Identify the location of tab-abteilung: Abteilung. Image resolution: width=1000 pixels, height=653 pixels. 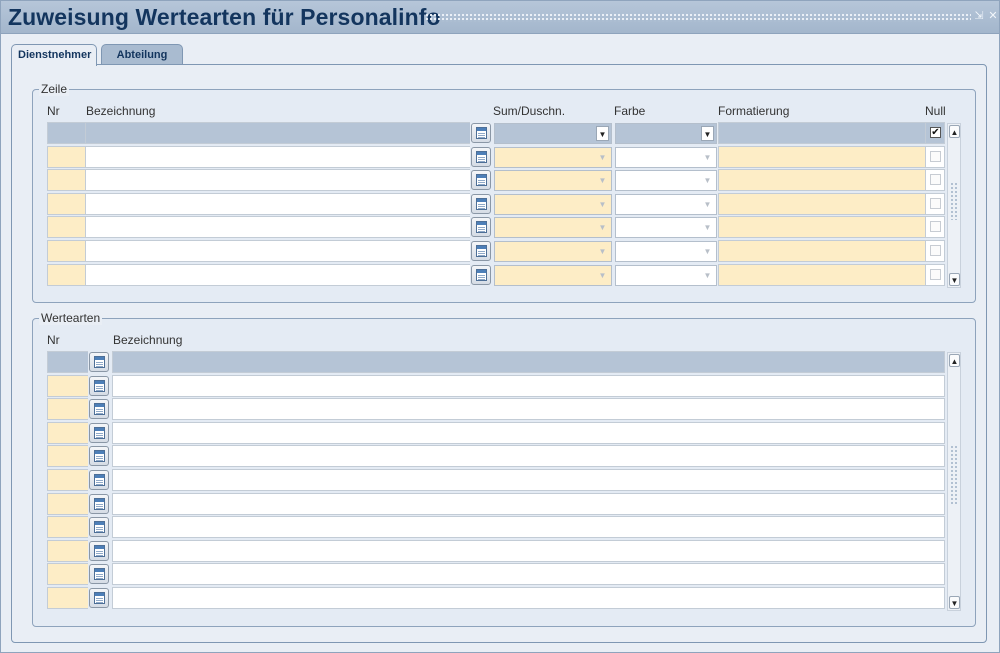
(142, 54).